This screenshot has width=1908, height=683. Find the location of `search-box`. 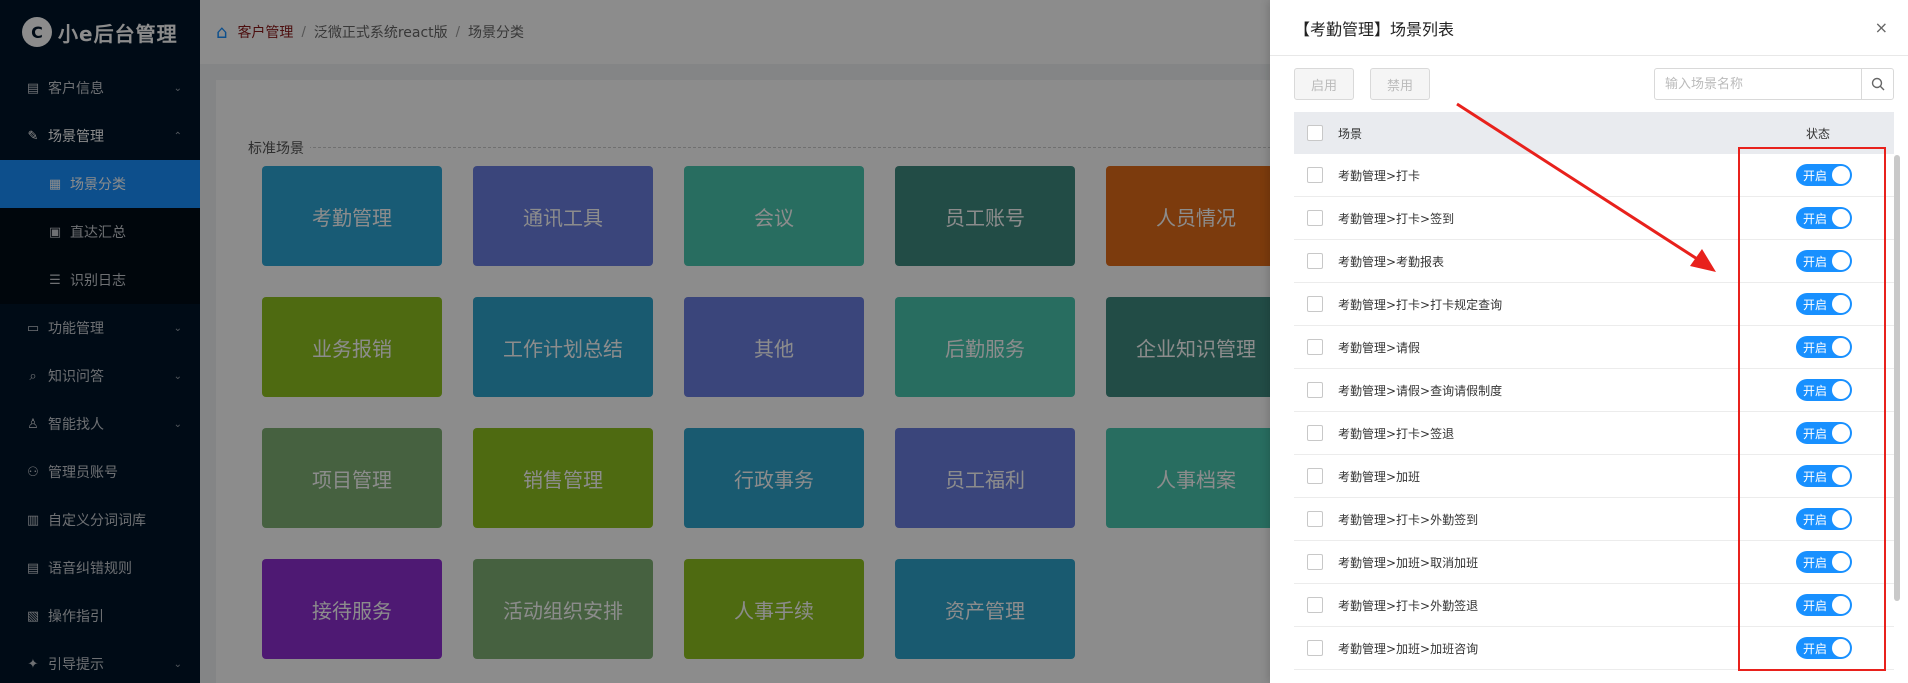

search-box is located at coordinates (1774, 84).